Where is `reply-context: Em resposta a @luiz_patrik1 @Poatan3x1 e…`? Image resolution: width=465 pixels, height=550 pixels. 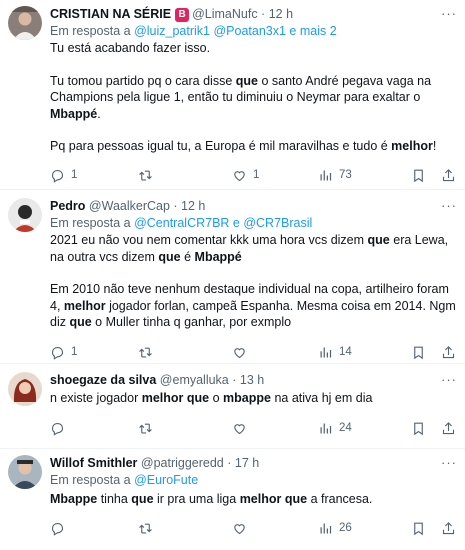 reply-context: Em resposta a @luiz_patrik1 @Poatan3x1 e… is located at coordinates (253, 31).